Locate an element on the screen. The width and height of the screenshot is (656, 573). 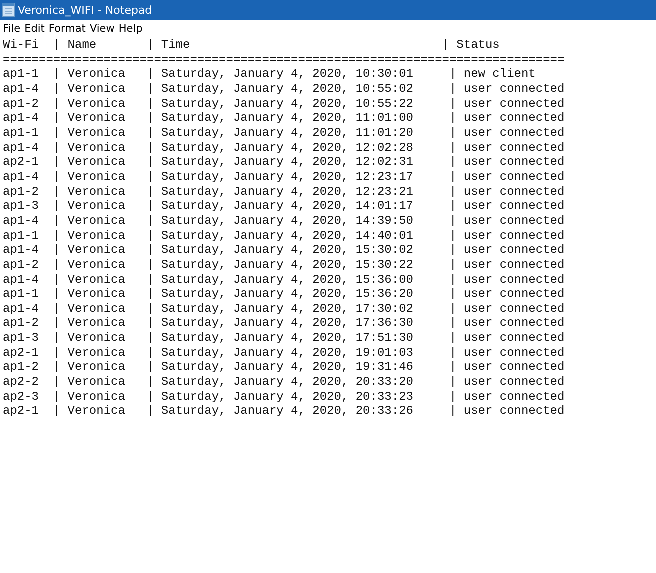
notepad-icon is located at coordinates (8, 10).